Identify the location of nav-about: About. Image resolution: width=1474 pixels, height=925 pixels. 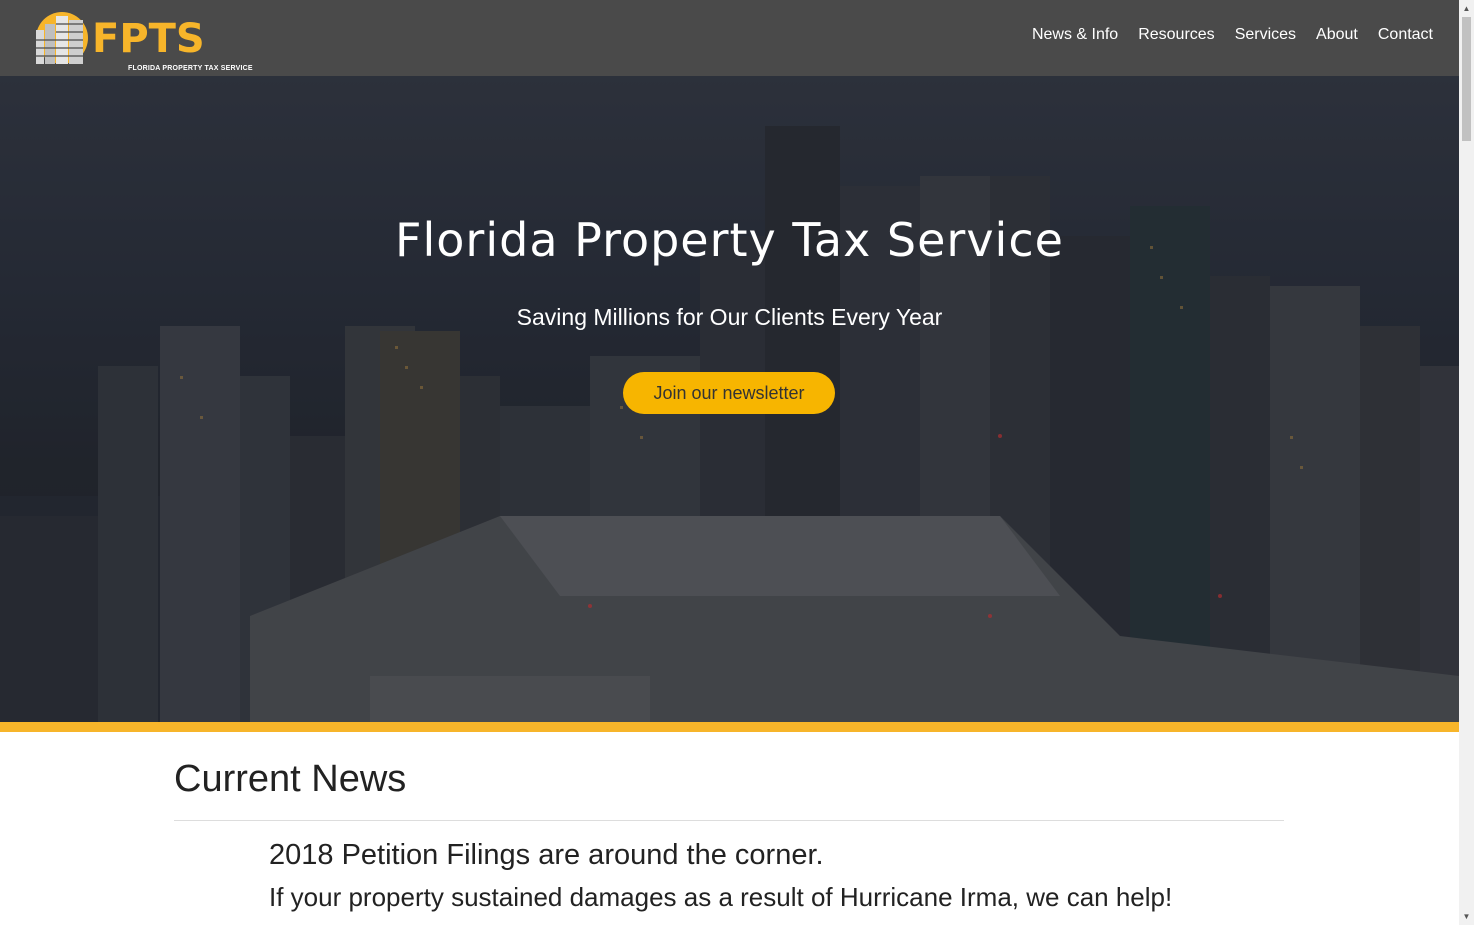
(1337, 35).